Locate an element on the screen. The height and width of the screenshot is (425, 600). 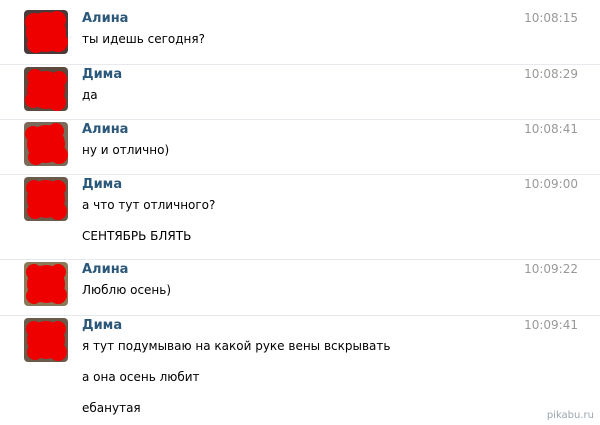
message-time: 10:08:41 is located at coordinates (551, 129).